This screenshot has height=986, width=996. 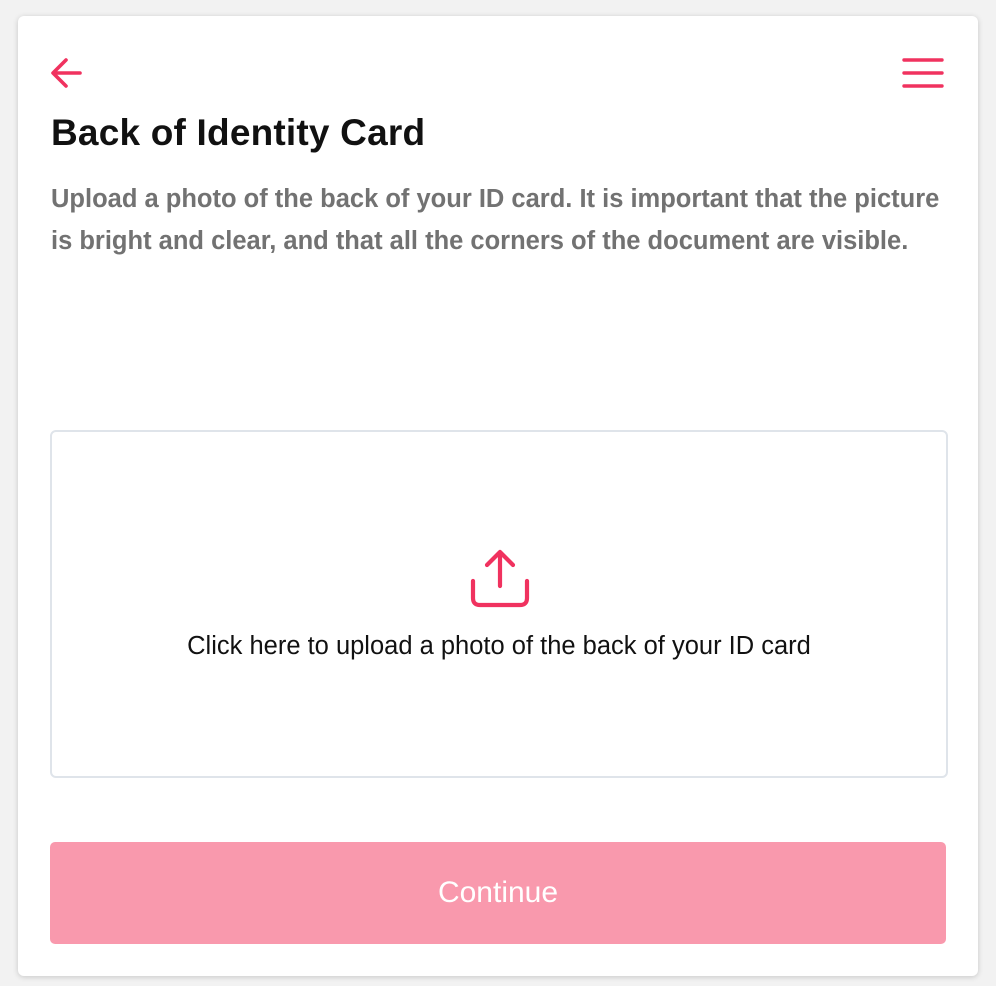 I want to click on arrow-left-icon, so click(x=66, y=73).